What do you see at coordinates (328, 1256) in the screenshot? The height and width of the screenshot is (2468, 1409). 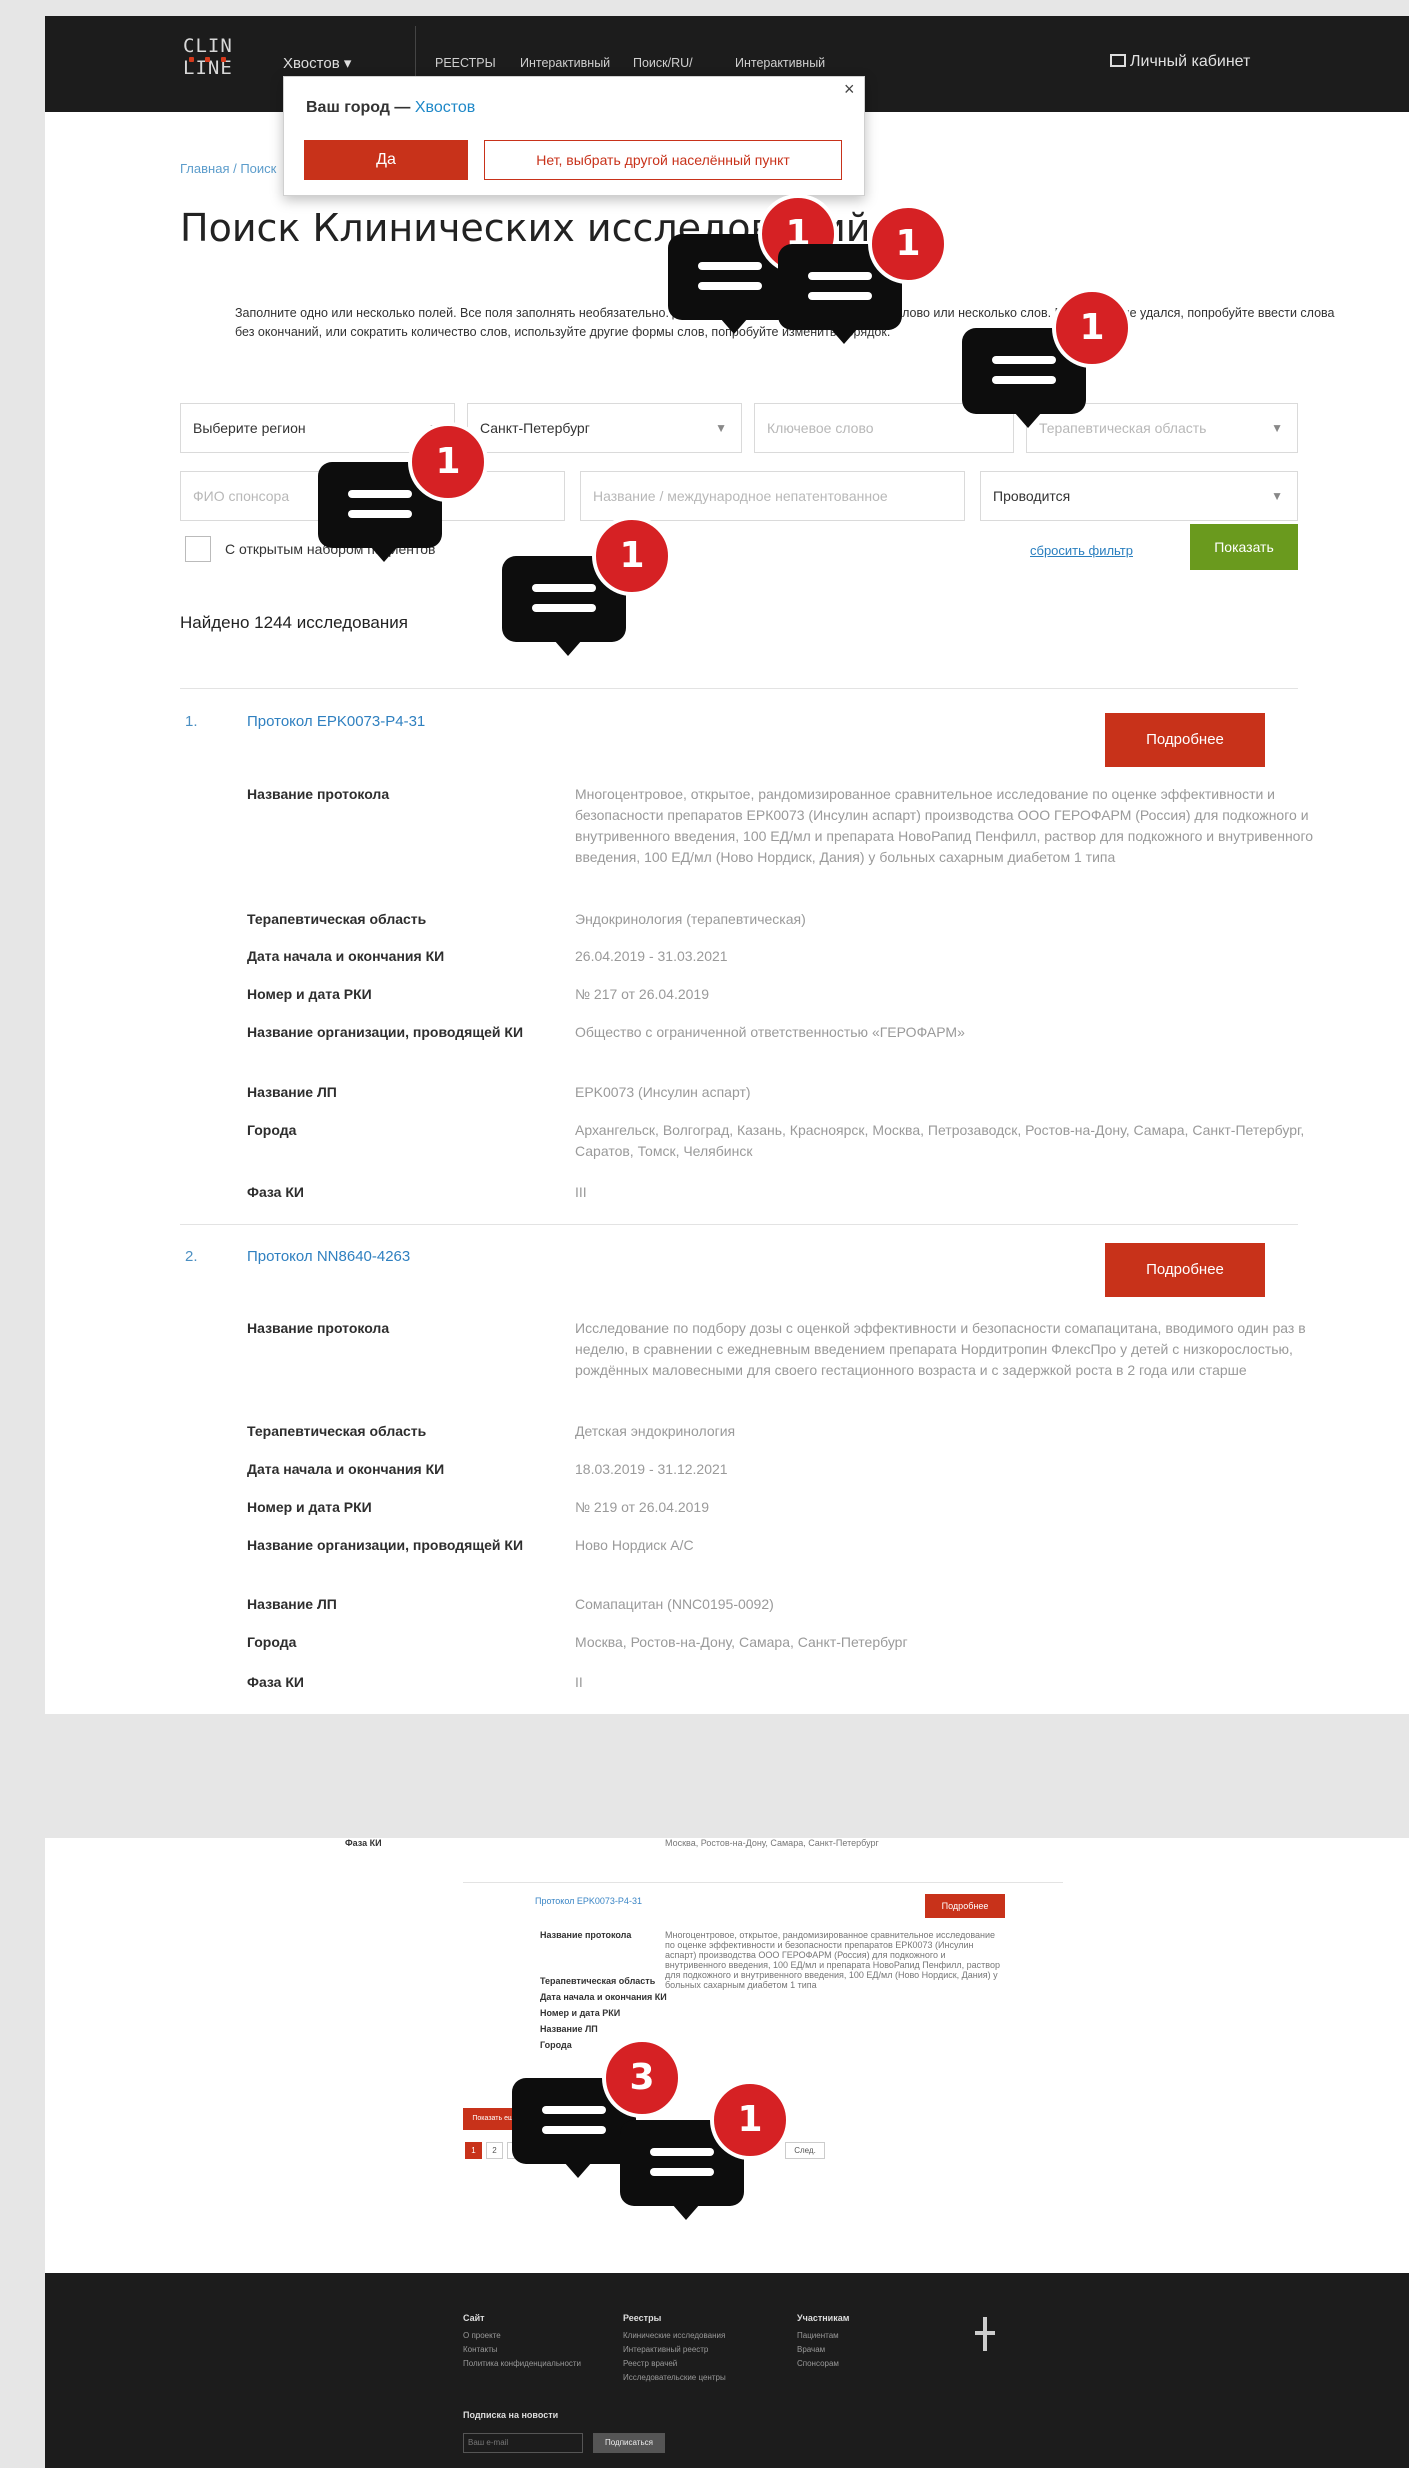 I see `result-title-link: Протокол NN8640-4263` at bounding box center [328, 1256].